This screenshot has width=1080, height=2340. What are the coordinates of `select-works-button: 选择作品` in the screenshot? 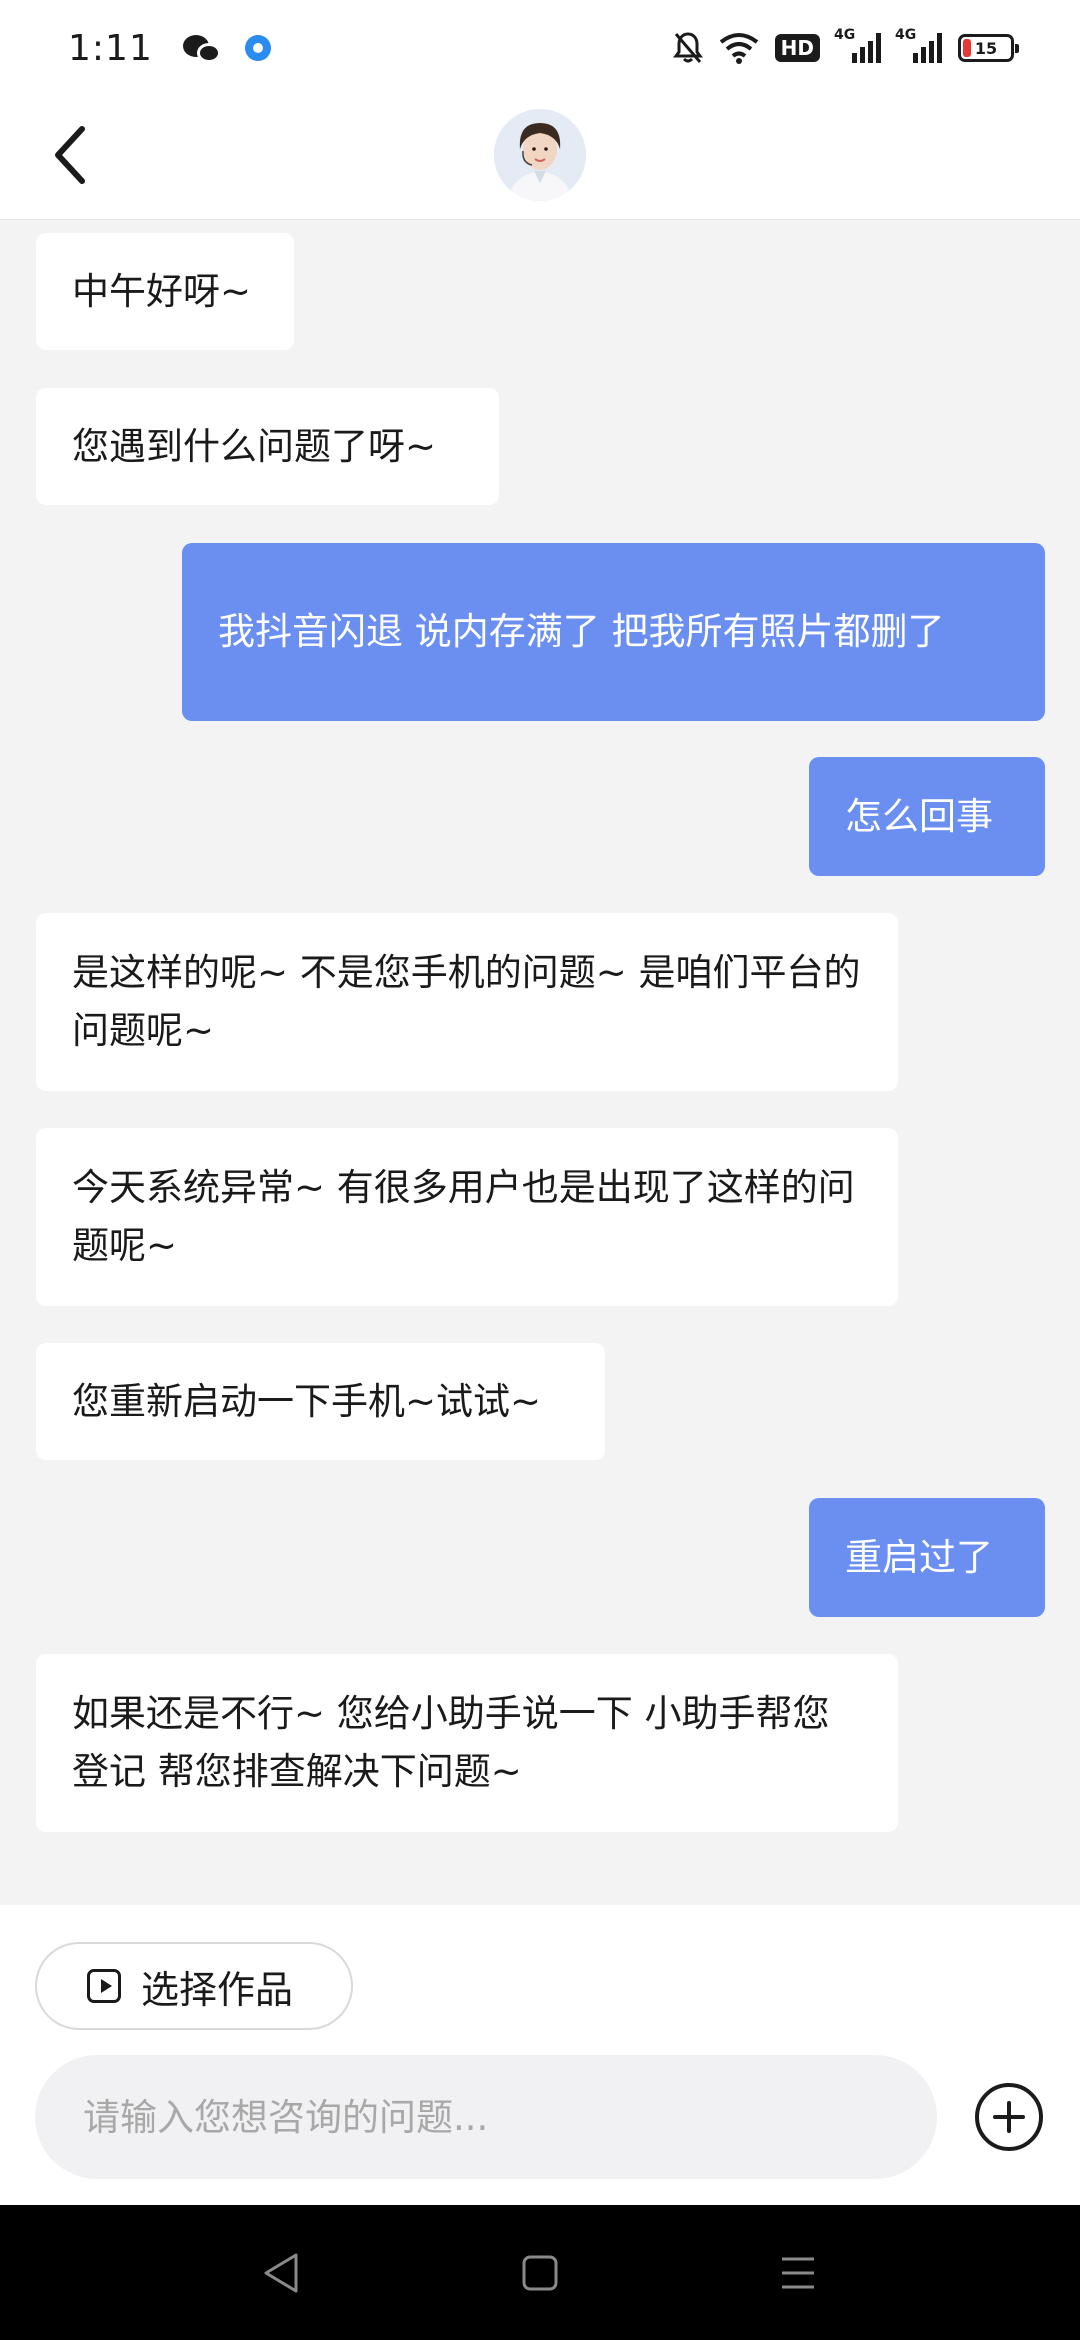 It's located at (194, 1986).